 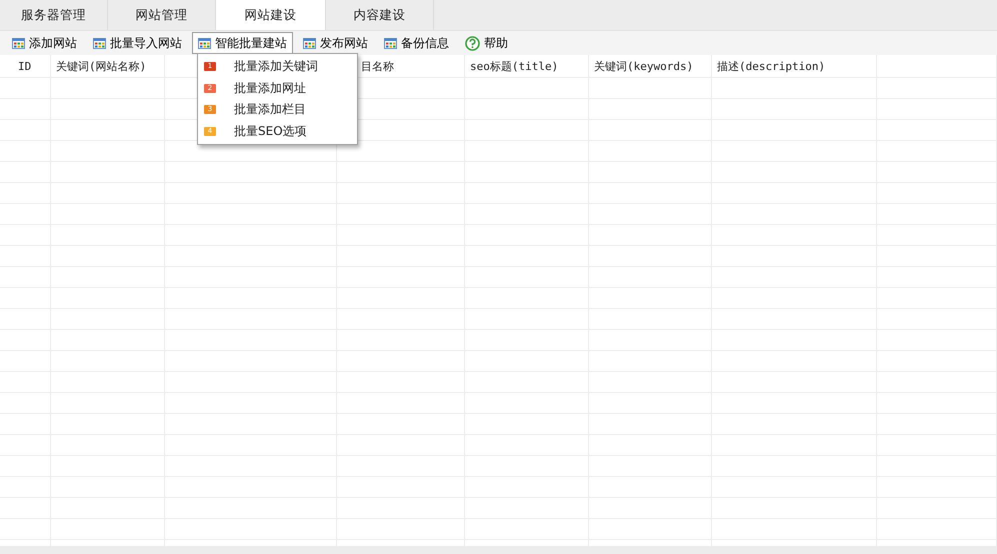 I want to click on tab: 内容建设, so click(x=380, y=15).